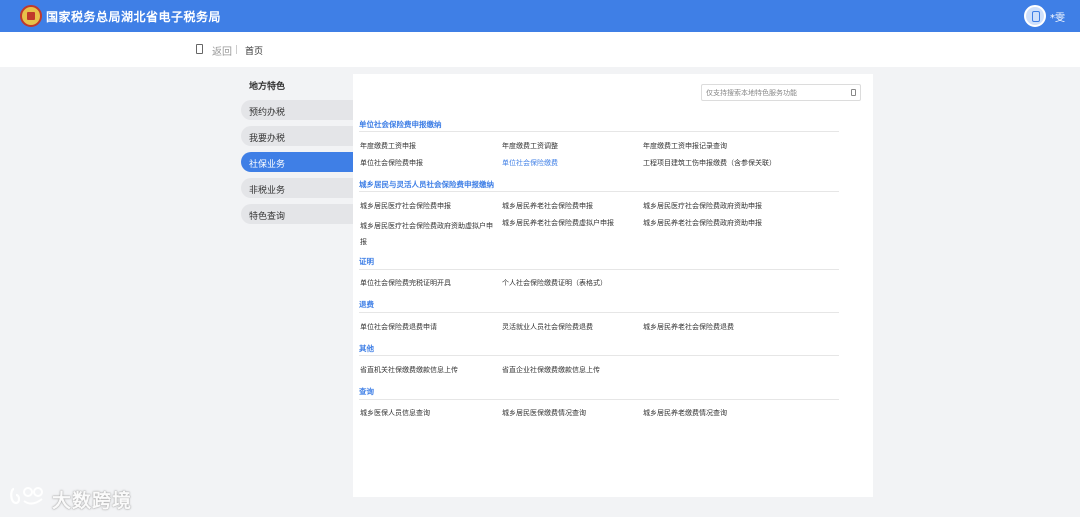 The height and width of the screenshot is (517, 1080). What do you see at coordinates (530, 146) in the screenshot?
I see `service-link: 年度缴费工资调整` at bounding box center [530, 146].